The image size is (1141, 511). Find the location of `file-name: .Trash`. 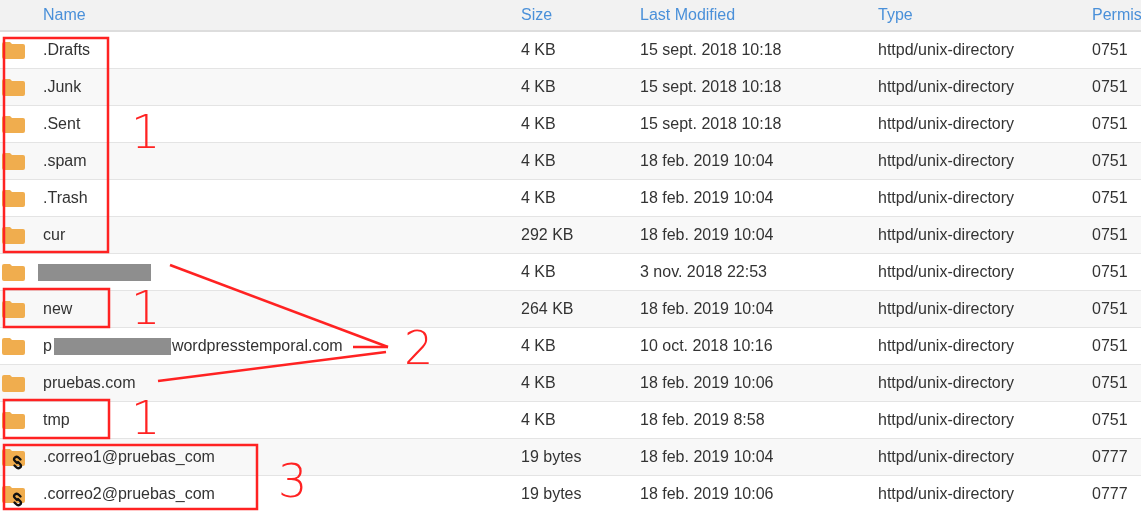

file-name: .Trash is located at coordinates (65, 198).